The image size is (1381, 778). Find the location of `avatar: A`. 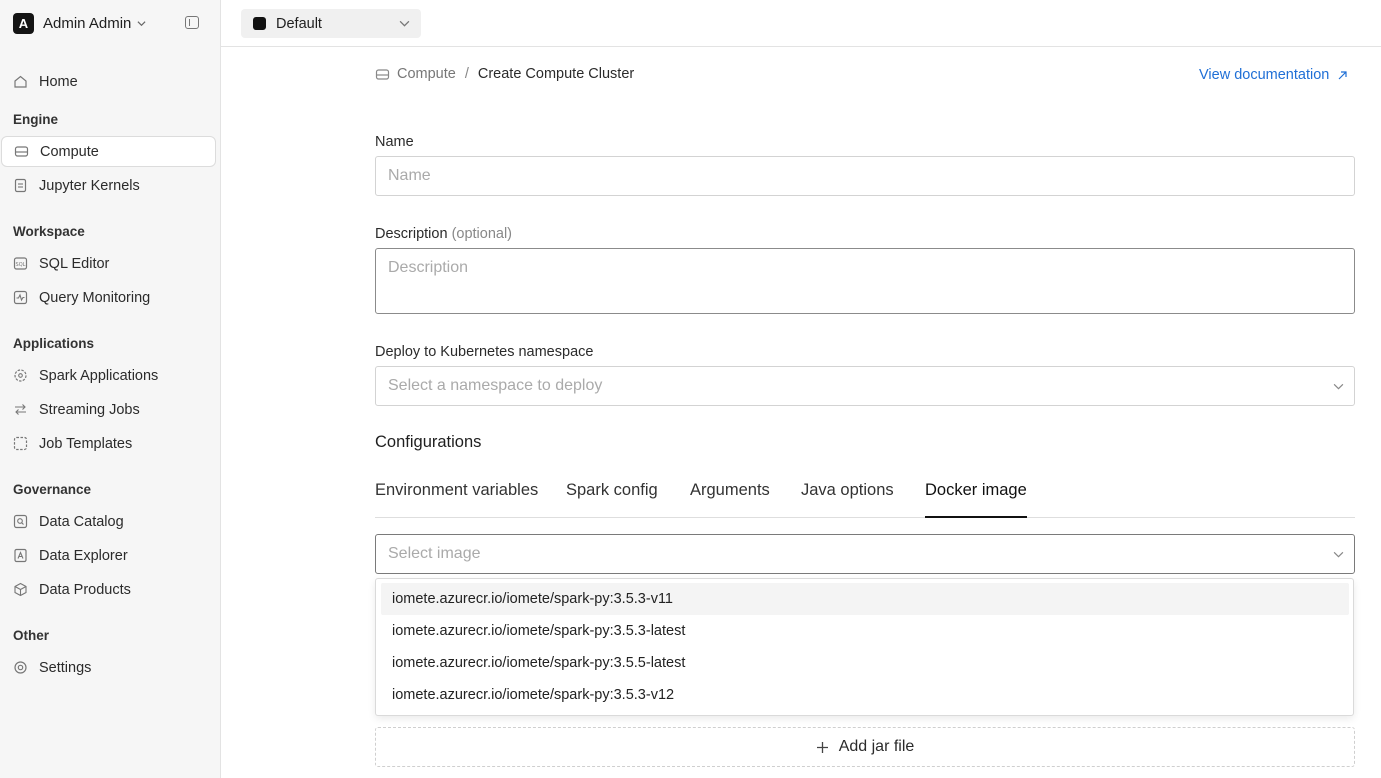

avatar: A is located at coordinates (23, 23).